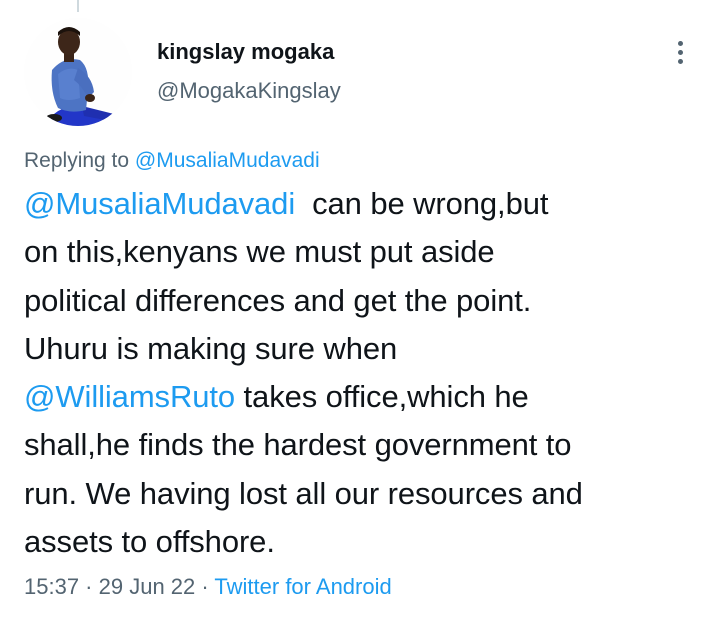 The width and height of the screenshot is (720, 628). I want to click on tweet-date: 29 Jun 22, so click(147, 586).